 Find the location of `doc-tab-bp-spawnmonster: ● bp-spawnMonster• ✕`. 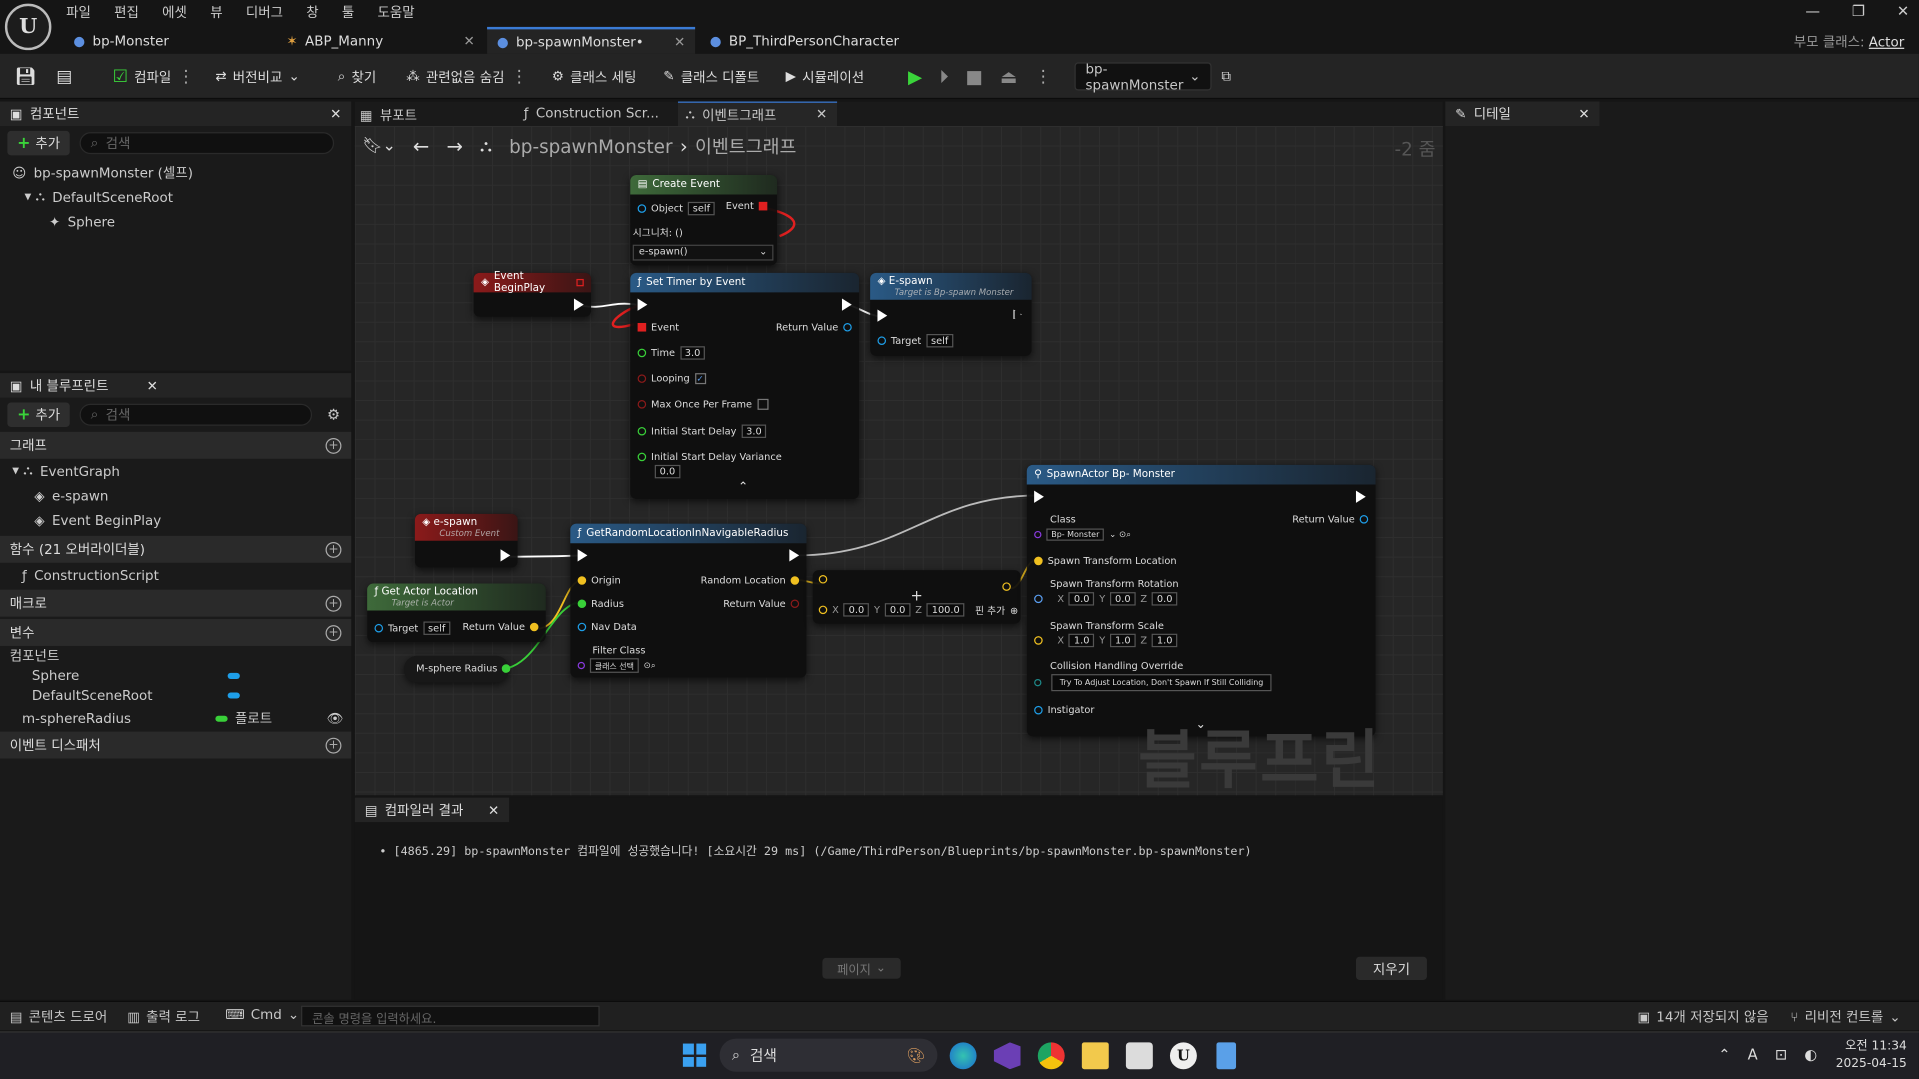

doc-tab-bp-spawnmonster: ● bp-spawnMonster• ✕ is located at coordinates (591, 40).